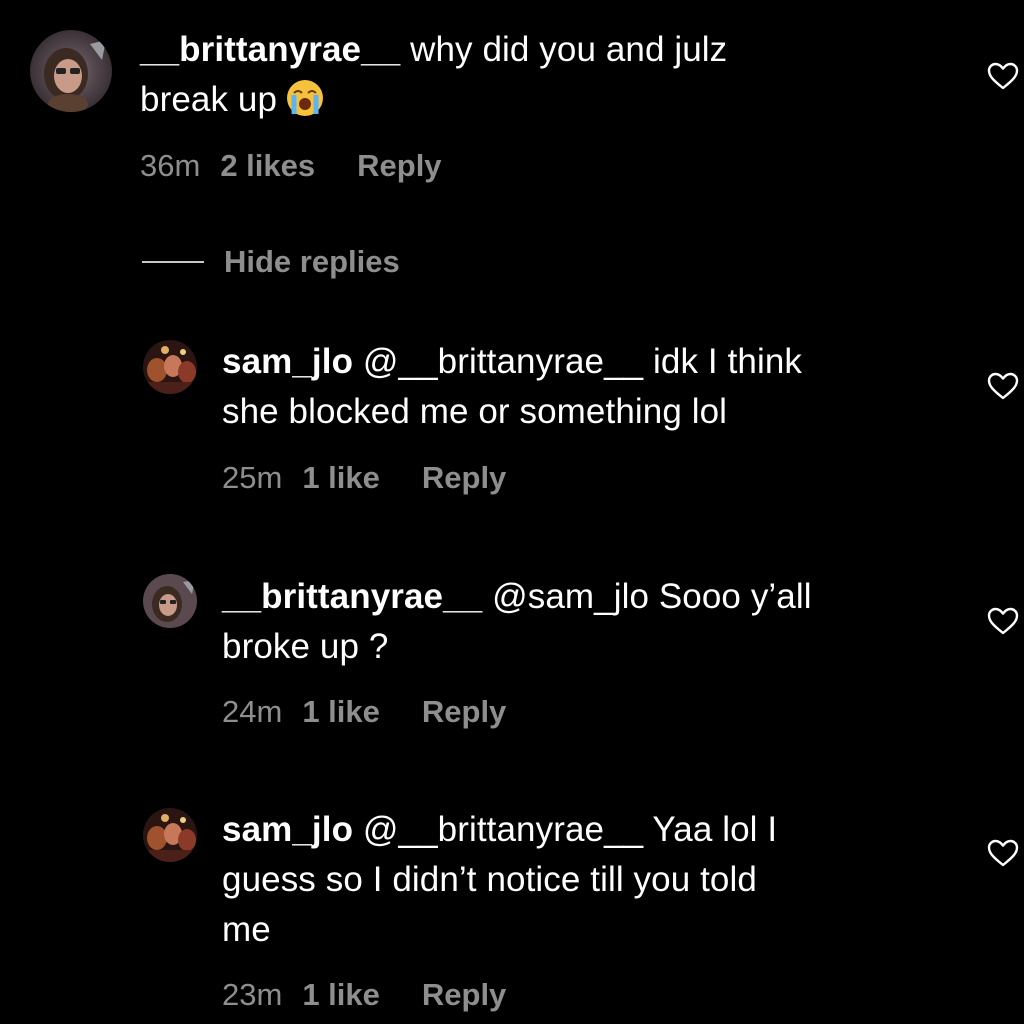 The width and height of the screenshot is (1024, 1024). What do you see at coordinates (489, 879) in the screenshot?
I see `comment-body-line2: guess so I didn’t notice till you told` at bounding box center [489, 879].